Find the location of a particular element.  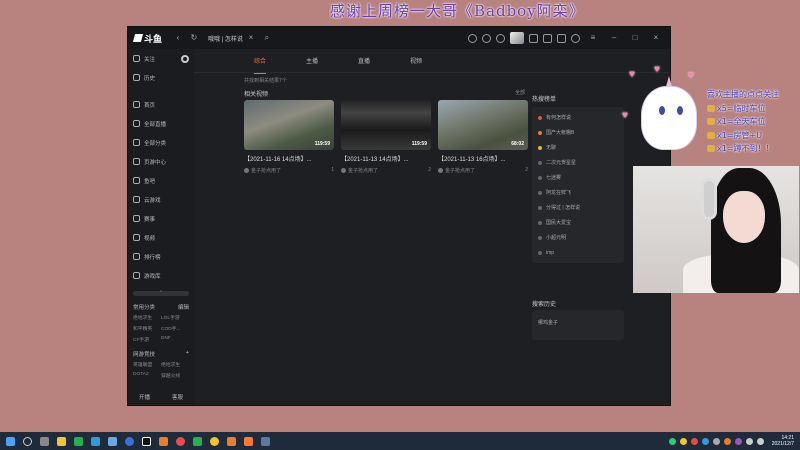

user-avatar is located at coordinates (517, 38).